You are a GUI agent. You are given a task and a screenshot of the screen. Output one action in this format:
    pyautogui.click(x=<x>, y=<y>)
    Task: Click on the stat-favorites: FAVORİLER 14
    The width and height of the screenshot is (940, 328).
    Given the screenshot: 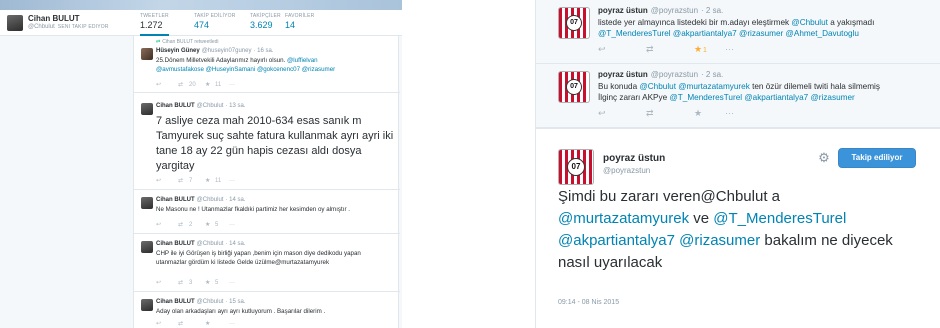 What is the action you would take?
    pyautogui.click(x=300, y=21)
    